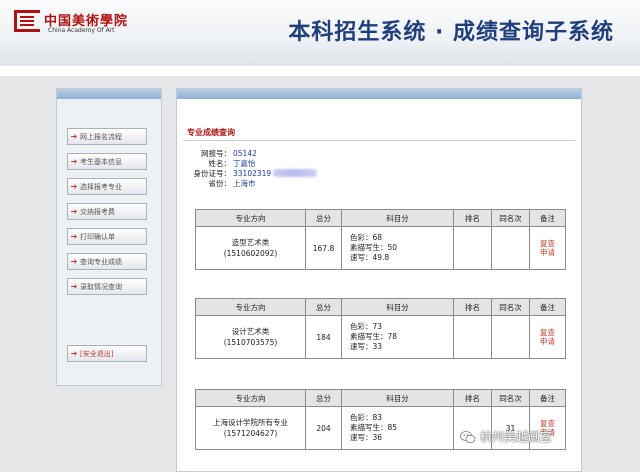 The width and height of the screenshot is (640, 472). What do you see at coordinates (295, 173) in the screenshot?
I see `id-redaction-blur` at bounding box center [295, 173].